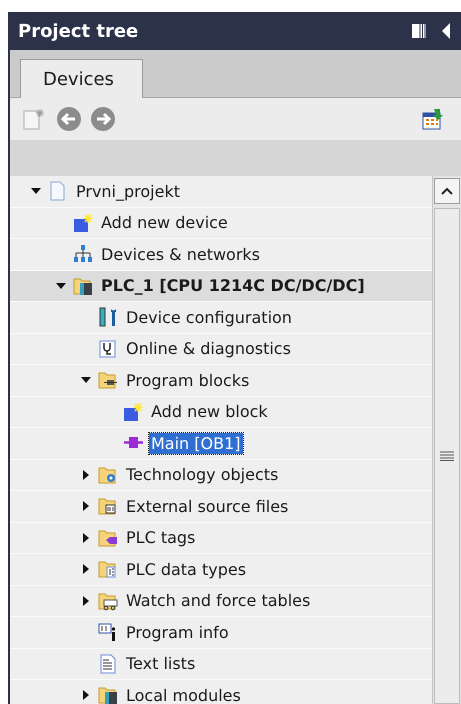 This screenshot has height=704, width=461. I want to click on tree-item: Device configuration, so click(209, 317).